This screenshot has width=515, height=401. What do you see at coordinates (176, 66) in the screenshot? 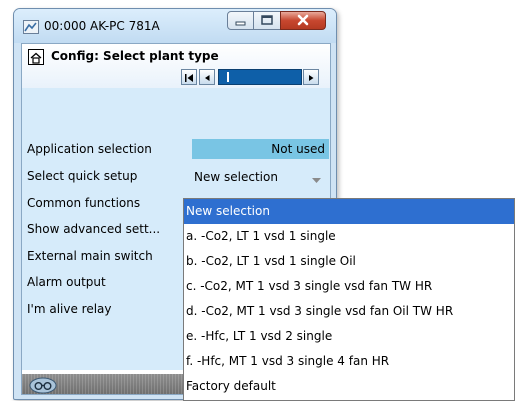
I see `screen-header: Config: Select plant type` at bounding box center [176, 66].